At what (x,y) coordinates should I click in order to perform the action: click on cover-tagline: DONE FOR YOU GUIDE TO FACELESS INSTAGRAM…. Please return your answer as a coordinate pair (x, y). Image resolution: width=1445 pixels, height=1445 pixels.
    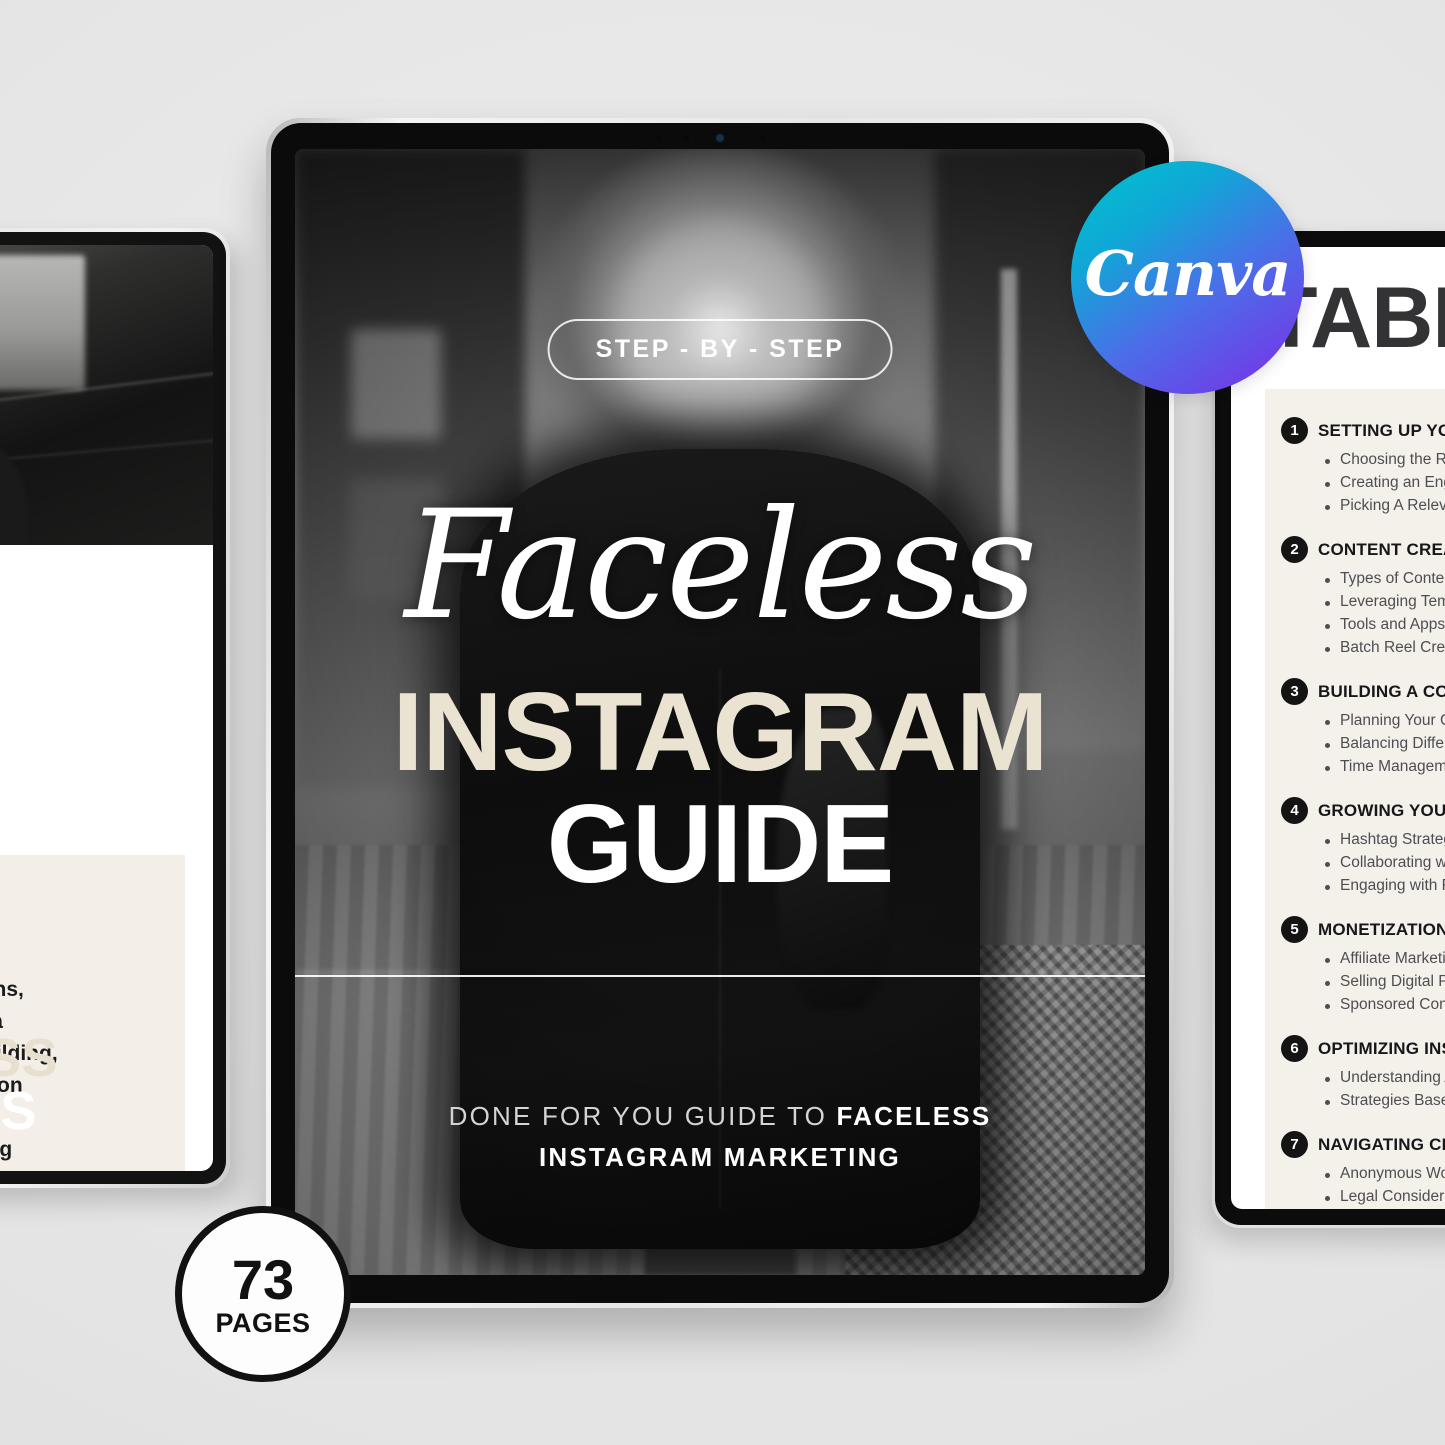
    Looking at the image, I should click on (720, 1136).